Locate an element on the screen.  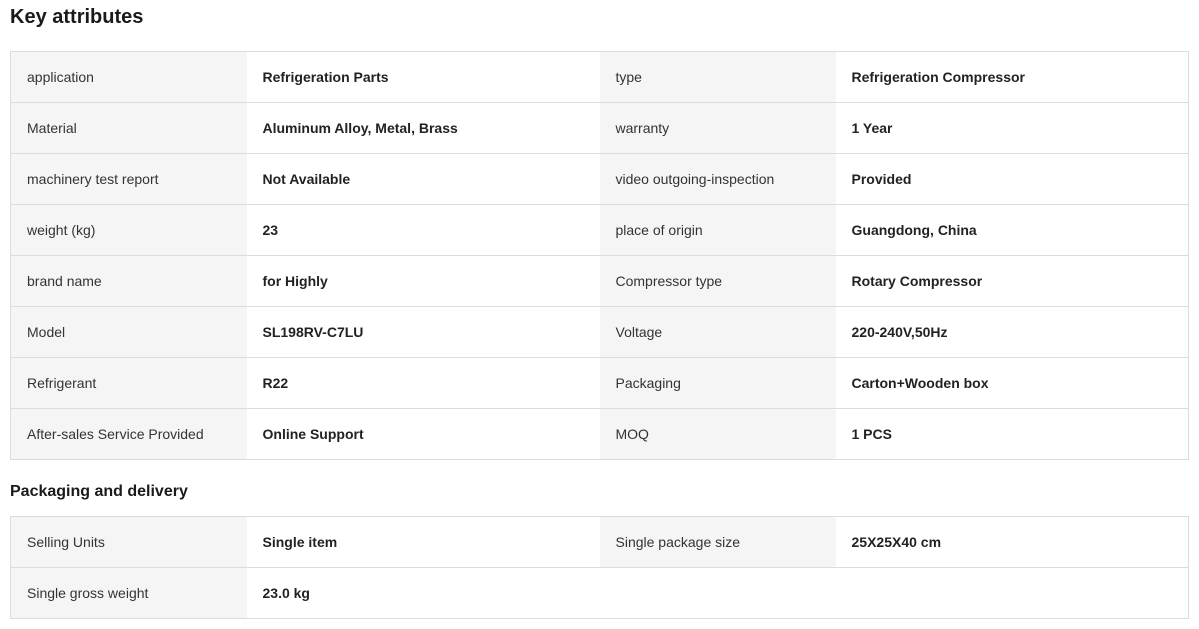
attribute-label-packaging: Packaging is located at coordinates (717, 383).